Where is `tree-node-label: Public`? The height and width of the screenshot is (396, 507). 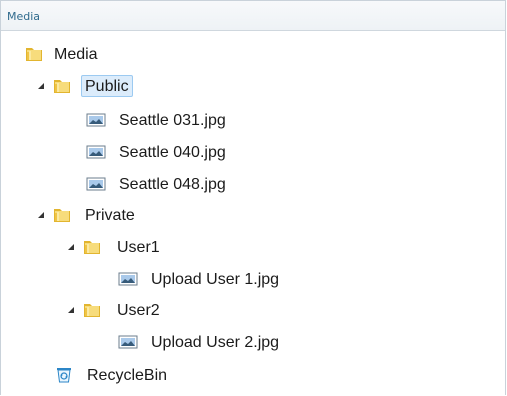 tree-node-label: Public is located at coordinates (107, 86).